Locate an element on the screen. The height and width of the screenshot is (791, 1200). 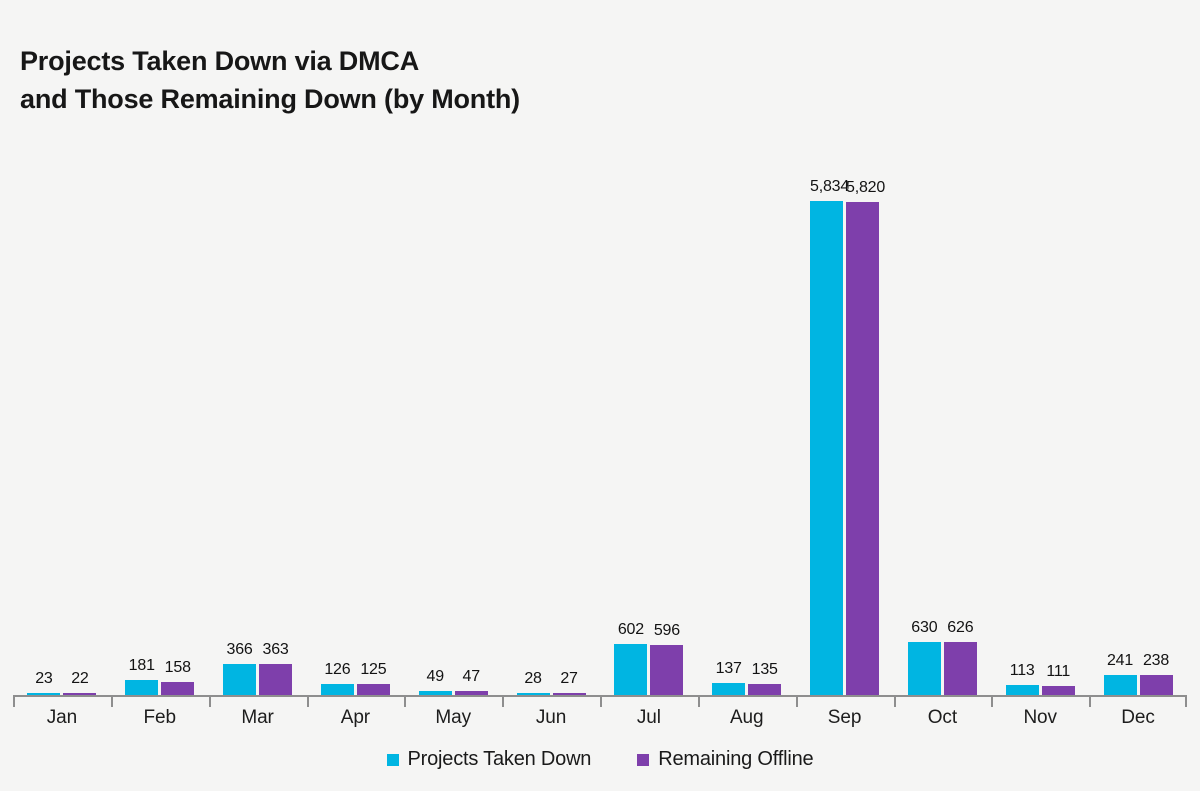
bar-dec-series2 is located at coordinates (1156, 684).